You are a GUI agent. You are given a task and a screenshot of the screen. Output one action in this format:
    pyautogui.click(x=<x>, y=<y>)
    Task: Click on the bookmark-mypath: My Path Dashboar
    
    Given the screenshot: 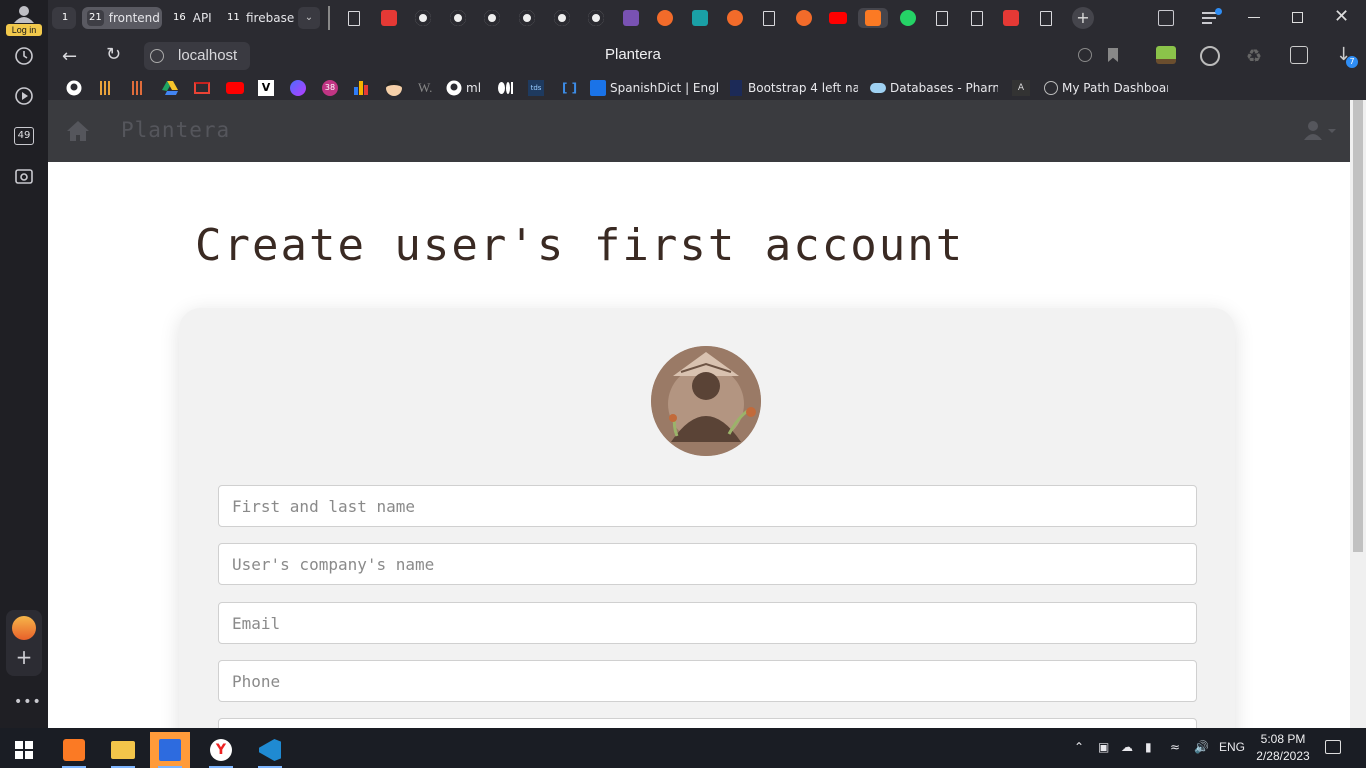 What is the action you would take?
    pyautogui.click(x=1106, y=88)
    